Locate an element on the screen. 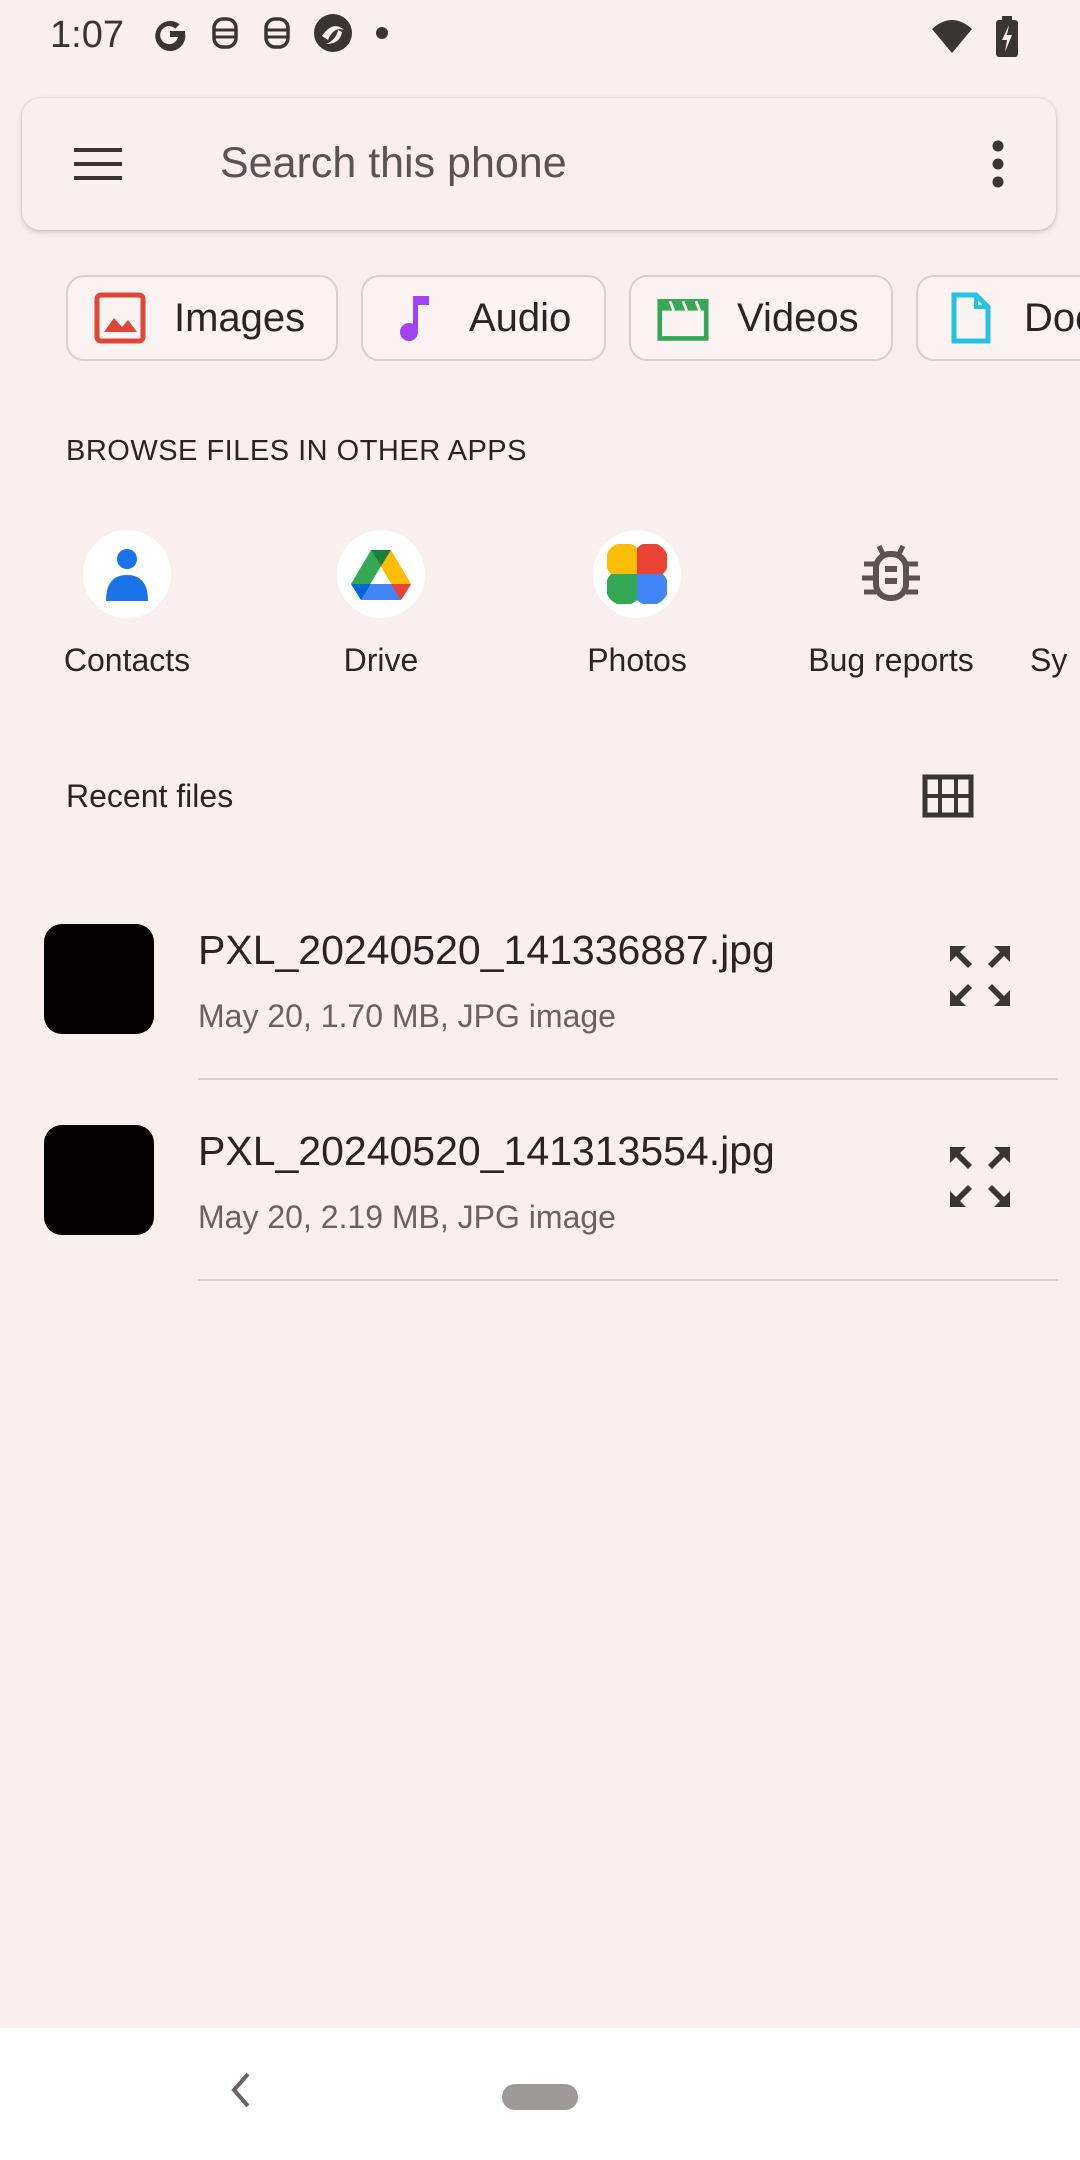 The width and height of the screenshot is (1080, 2160). app-contacts: Contacts is located at coordinates (127, 604).